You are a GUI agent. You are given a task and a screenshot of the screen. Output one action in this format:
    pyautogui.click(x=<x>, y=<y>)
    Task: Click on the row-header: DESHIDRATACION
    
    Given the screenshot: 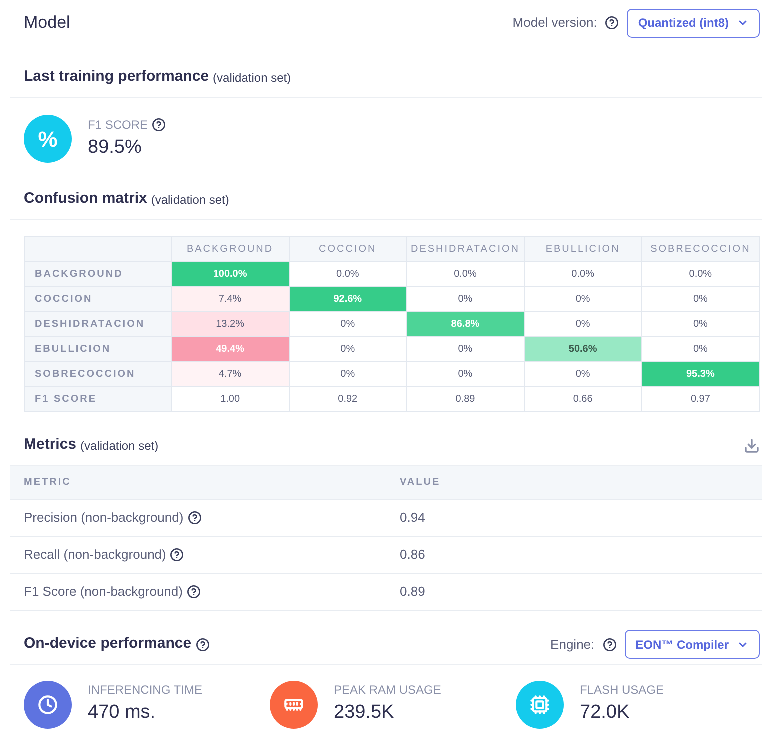 What is the action you would take?
    pyautogui.click(x=98, y=324)
    